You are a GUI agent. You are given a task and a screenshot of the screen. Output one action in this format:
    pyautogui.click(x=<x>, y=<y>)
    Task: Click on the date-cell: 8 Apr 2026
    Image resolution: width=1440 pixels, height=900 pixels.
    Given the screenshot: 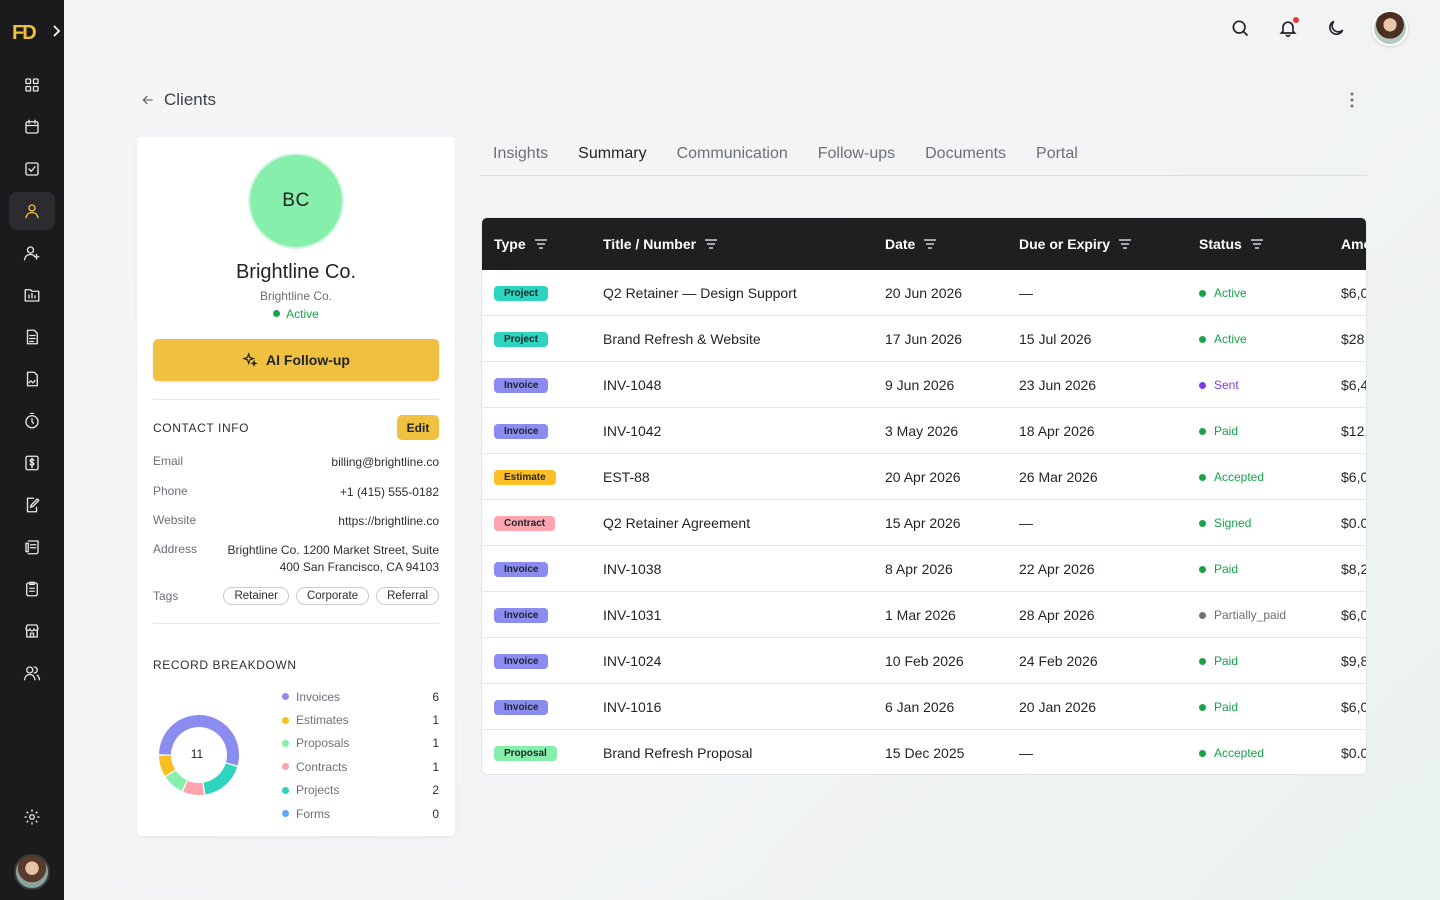 What is the action you would take?
    pyautogui.click(x=919, y=569)
    